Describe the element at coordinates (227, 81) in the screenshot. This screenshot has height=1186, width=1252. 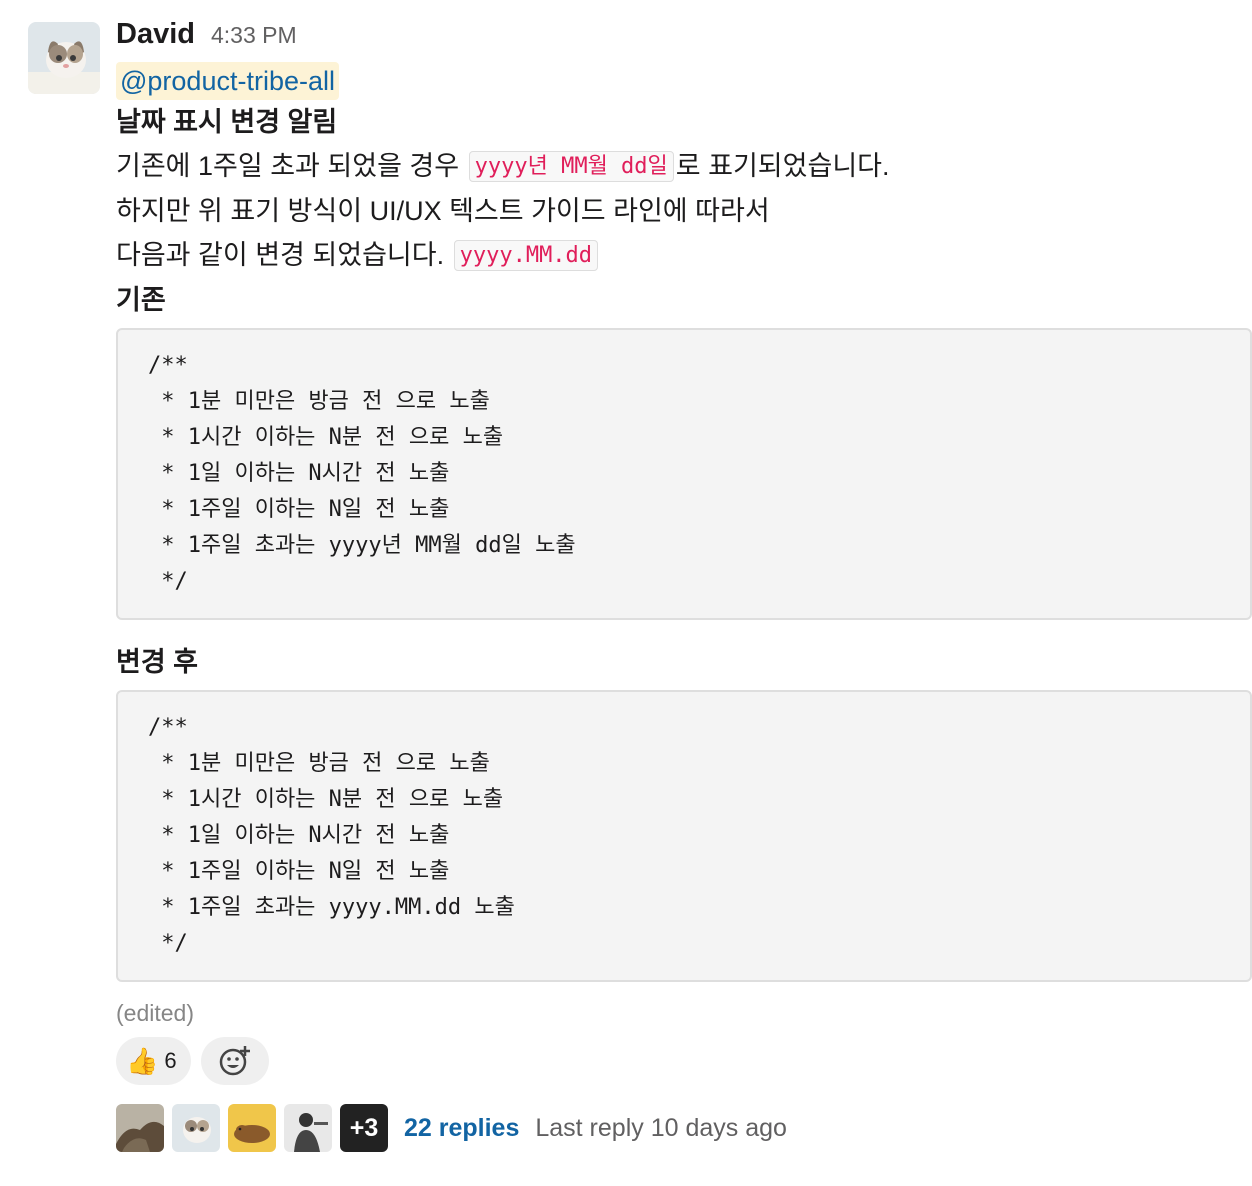
I see `group-mention: @product-tribe-all` at that location.